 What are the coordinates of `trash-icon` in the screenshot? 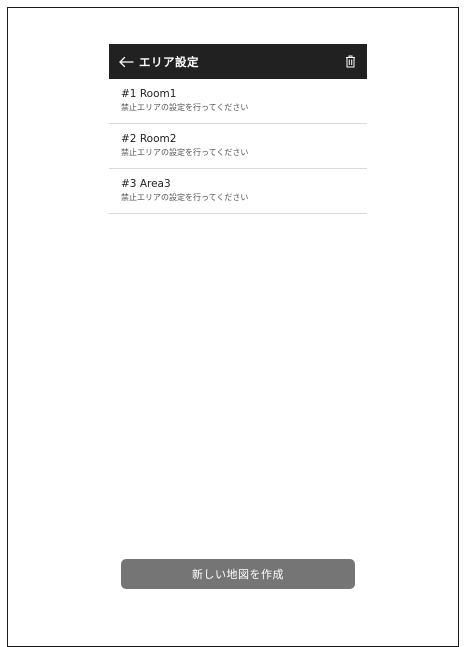 It's located at (350, 61).